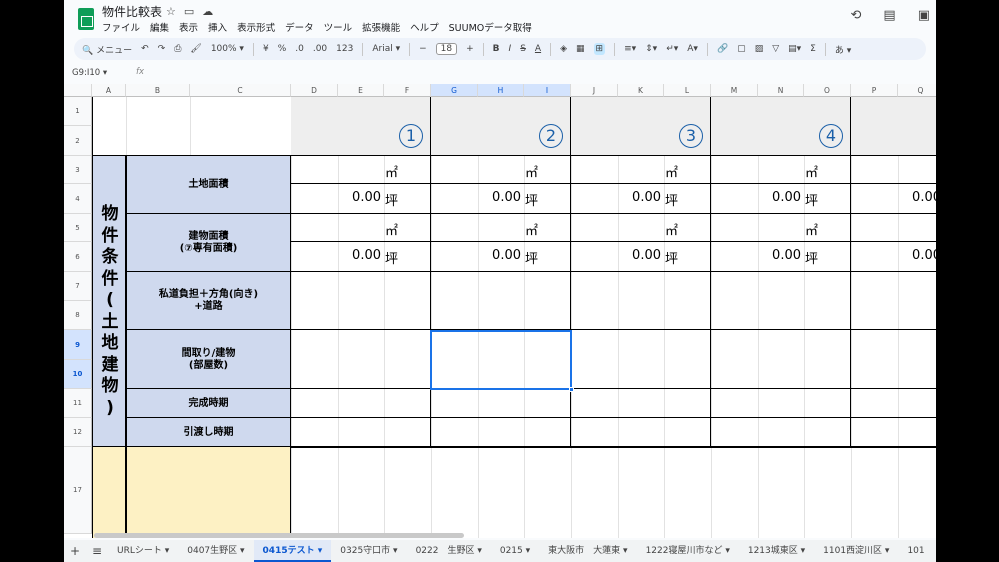 This screenshot has width=999, height=562. Describe the element at coordinates (78, 257) in the screenshot. I see `row-header-6: 6` at that location.